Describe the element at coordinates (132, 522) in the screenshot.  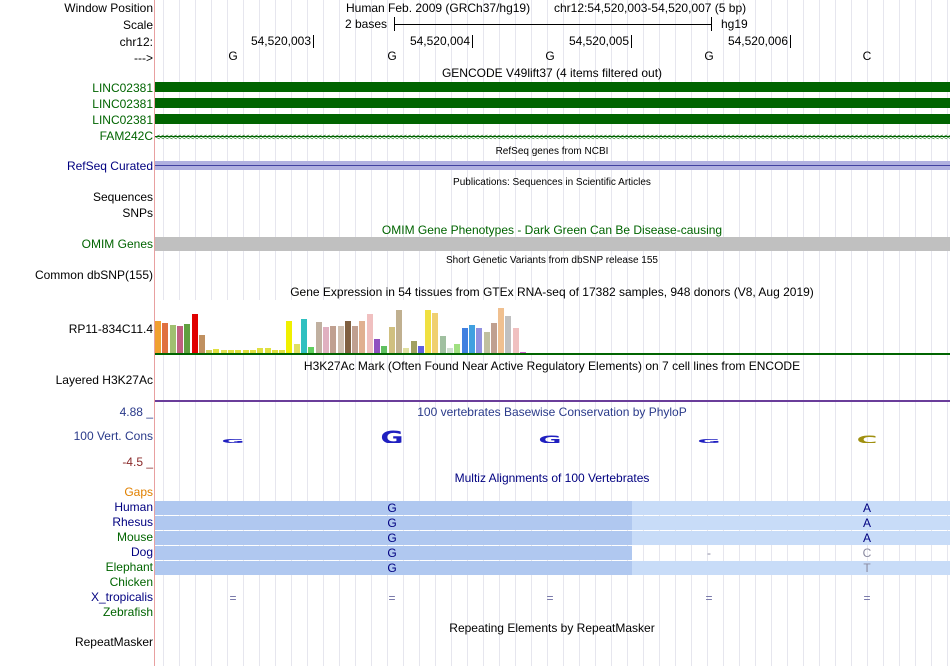
I see `multiz-species-label: Rhesus` at that location.